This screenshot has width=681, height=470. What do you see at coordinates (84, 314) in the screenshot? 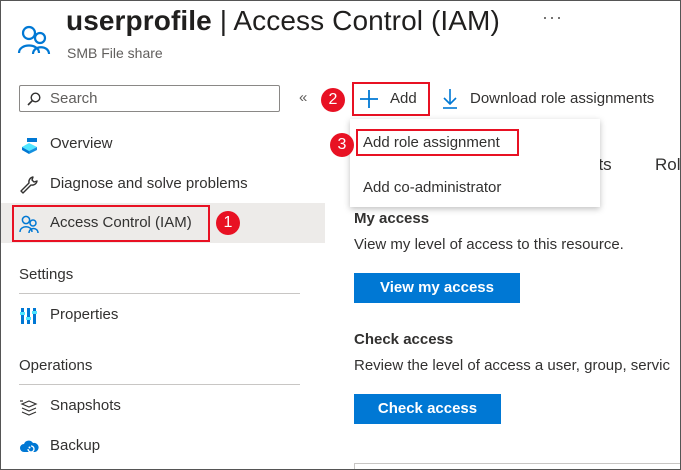
I see `sidebar-item-label: Properties` at bounding box center [84, 314].